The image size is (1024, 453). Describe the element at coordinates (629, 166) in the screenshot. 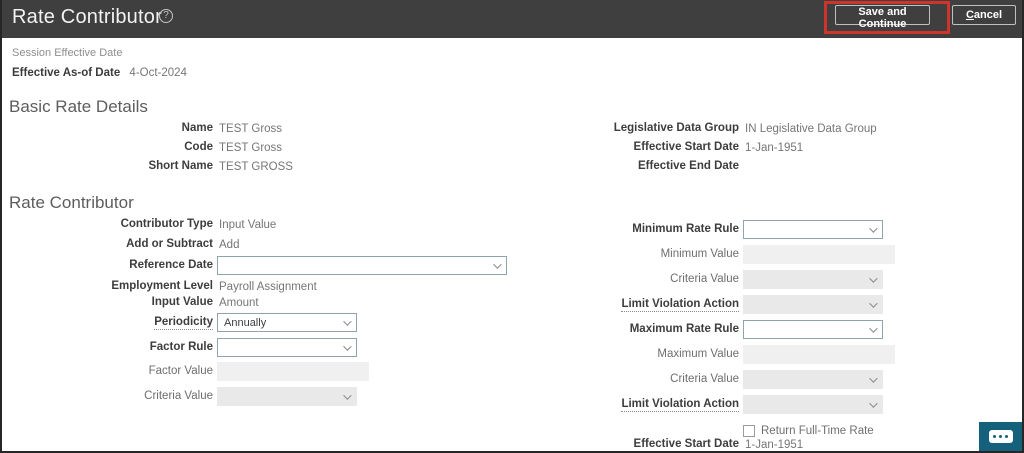

I see `effective-end-date-row: Effective End Date` at that location.